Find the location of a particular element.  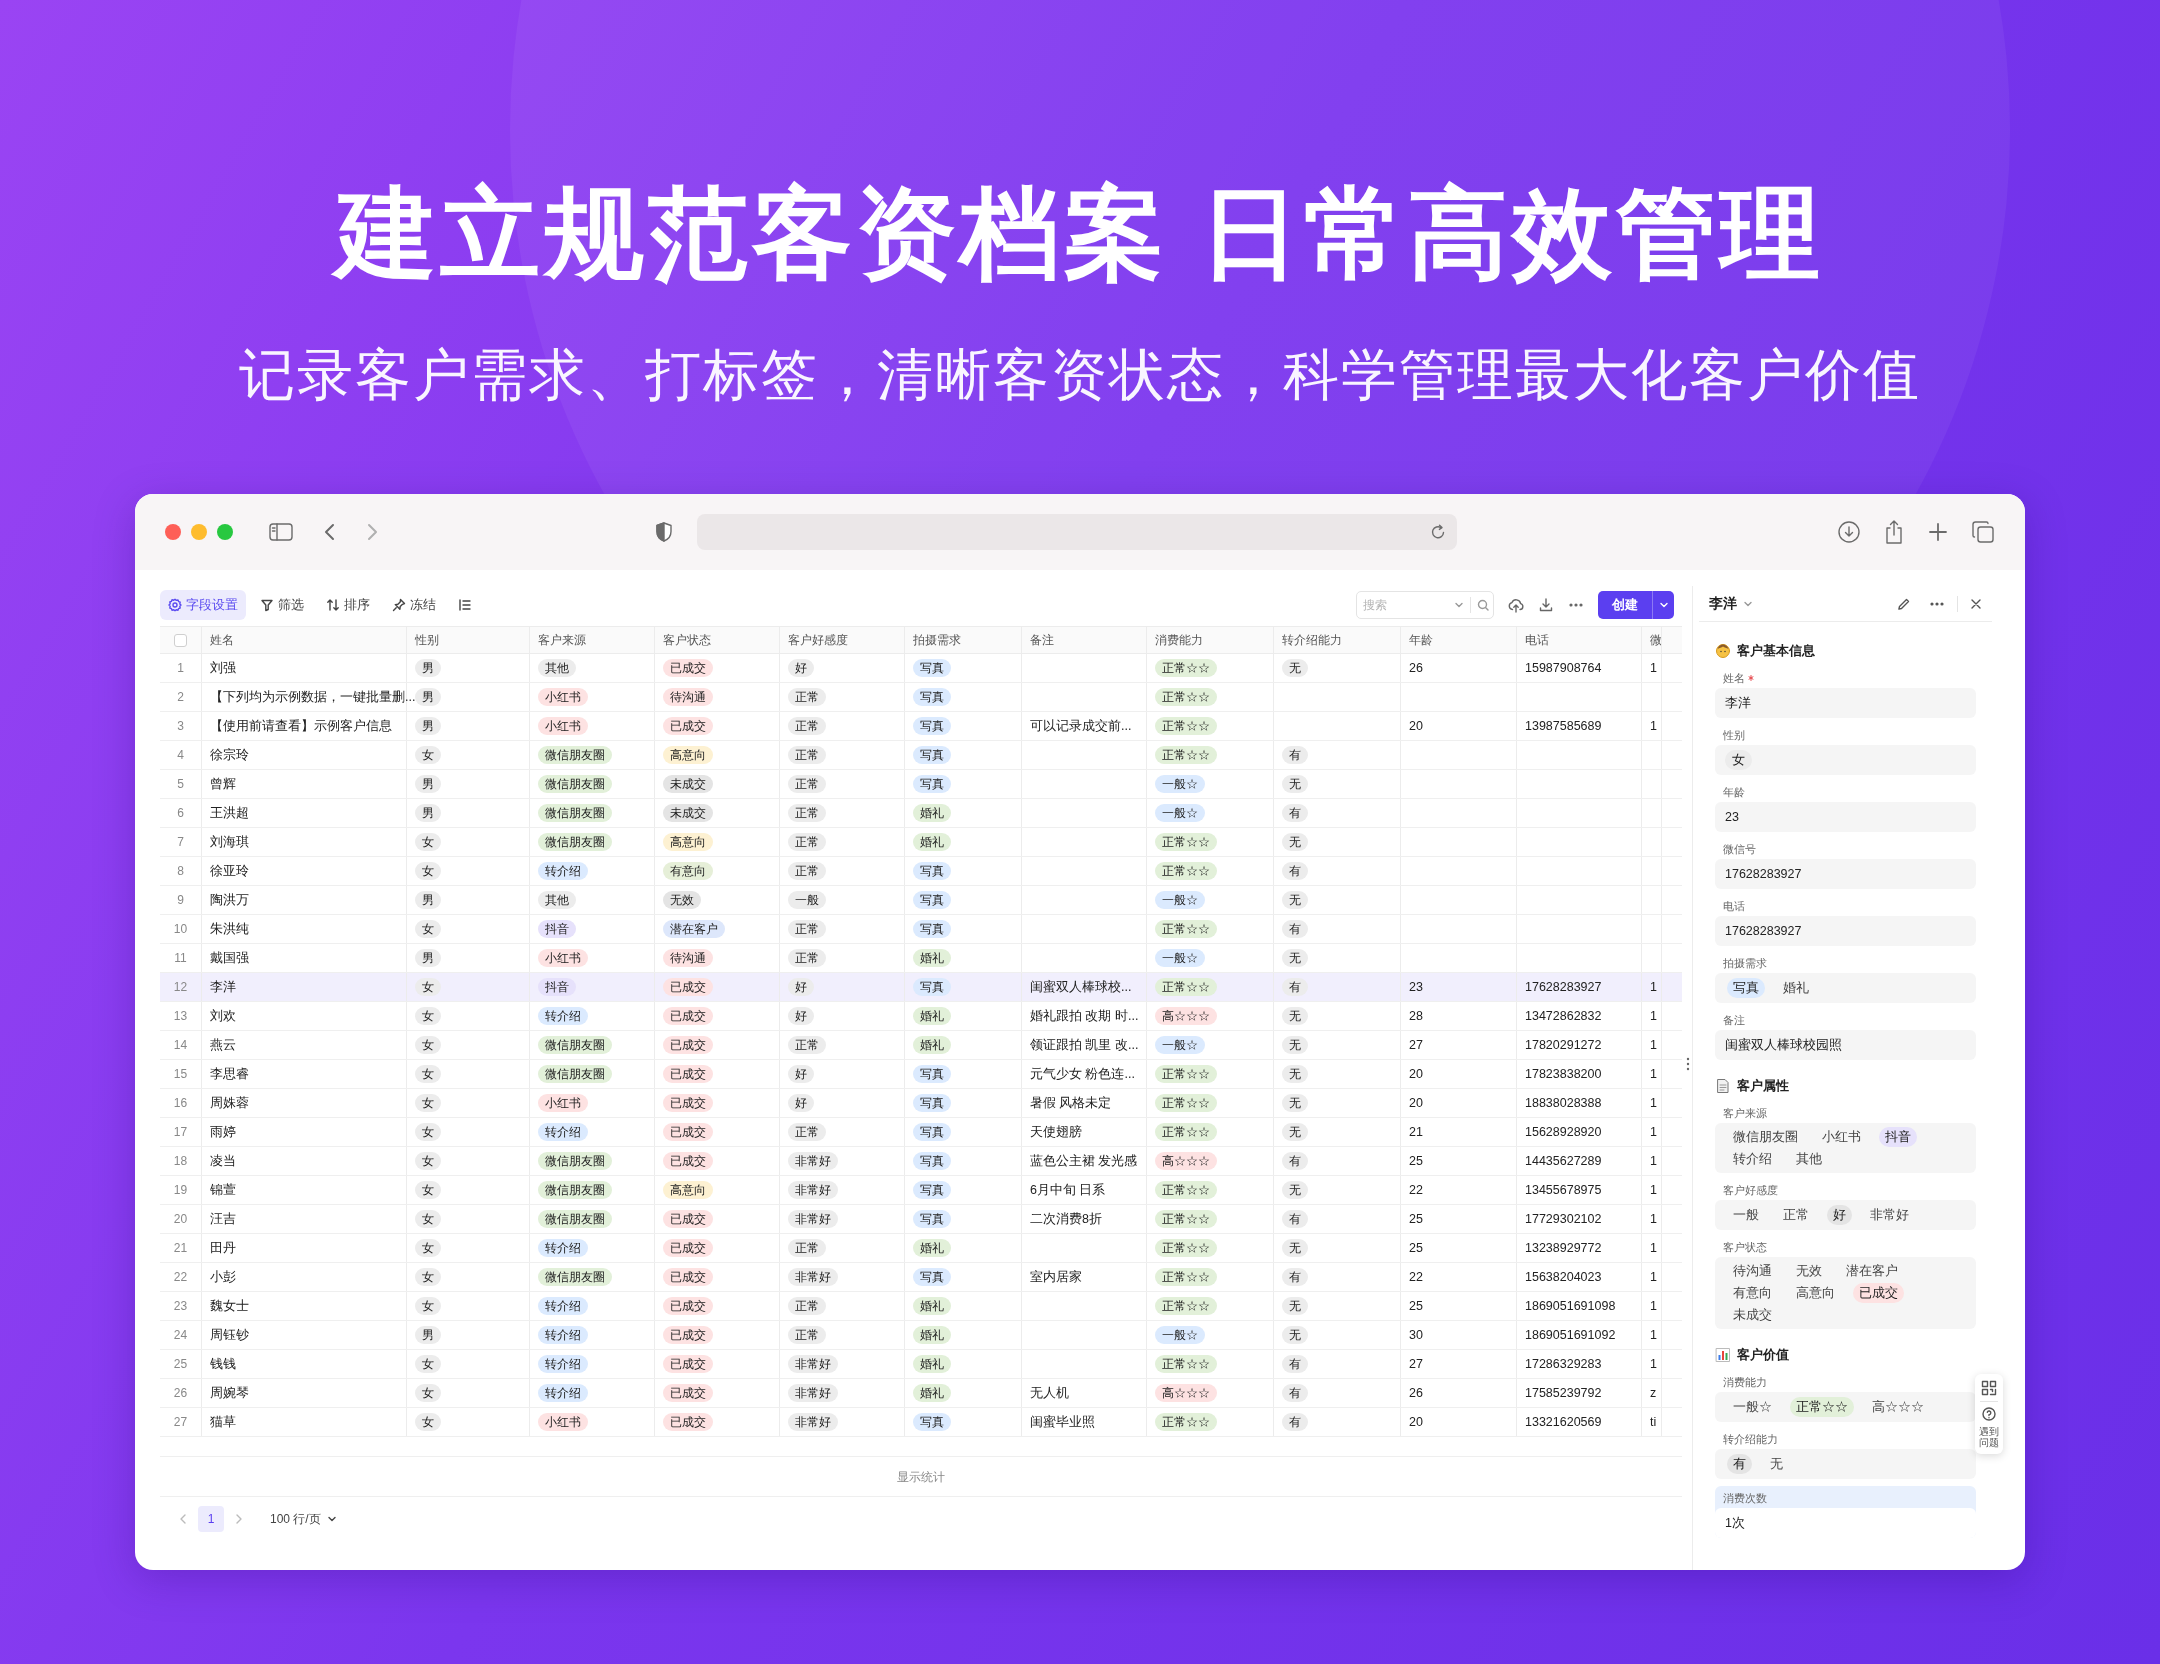

search-icon is located at coordinates (1483, 605).